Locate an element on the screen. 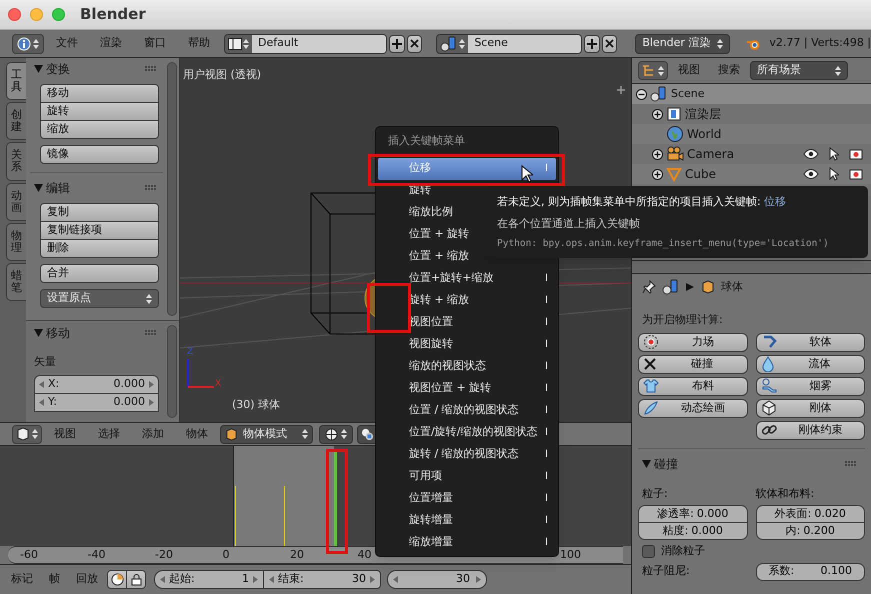 The height and width of the screenshot is (594, 871). section-label: 粒子: is located at coordinates (655, 494).